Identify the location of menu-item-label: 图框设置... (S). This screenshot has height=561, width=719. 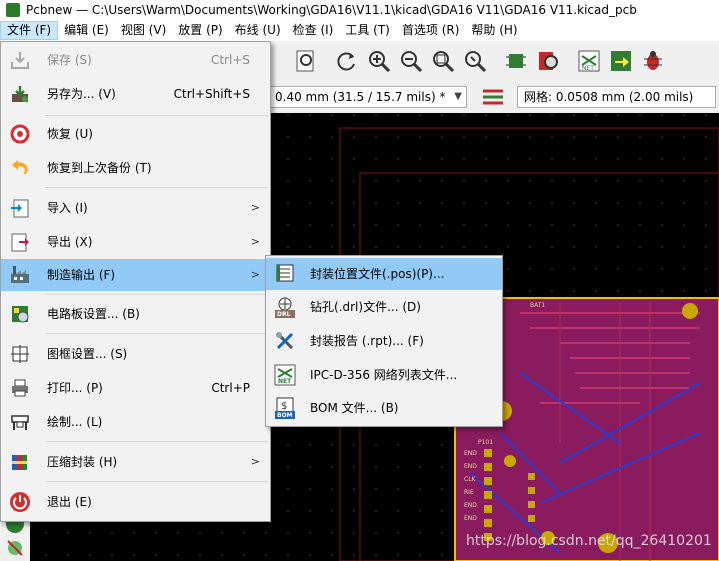
(87, 354).